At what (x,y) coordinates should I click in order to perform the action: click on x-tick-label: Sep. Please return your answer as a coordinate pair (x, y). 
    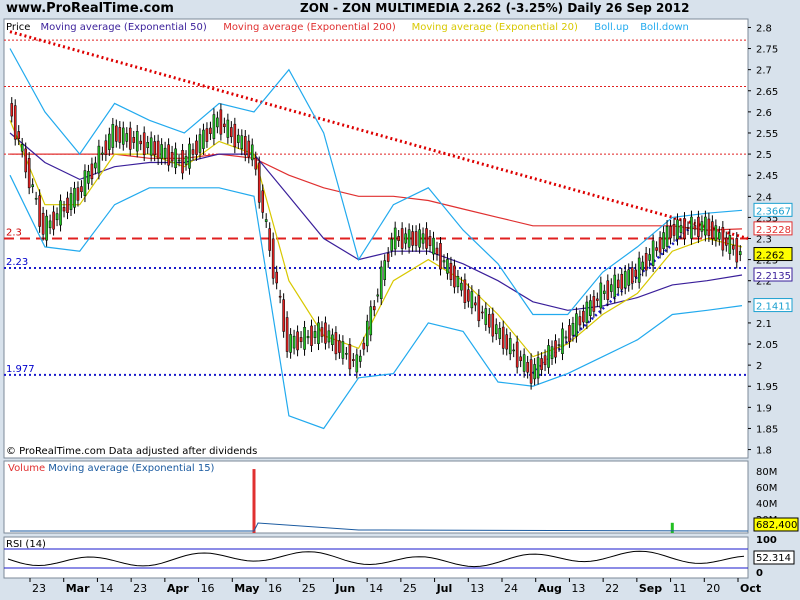
    Looking at the image, I should click on (650, 588).